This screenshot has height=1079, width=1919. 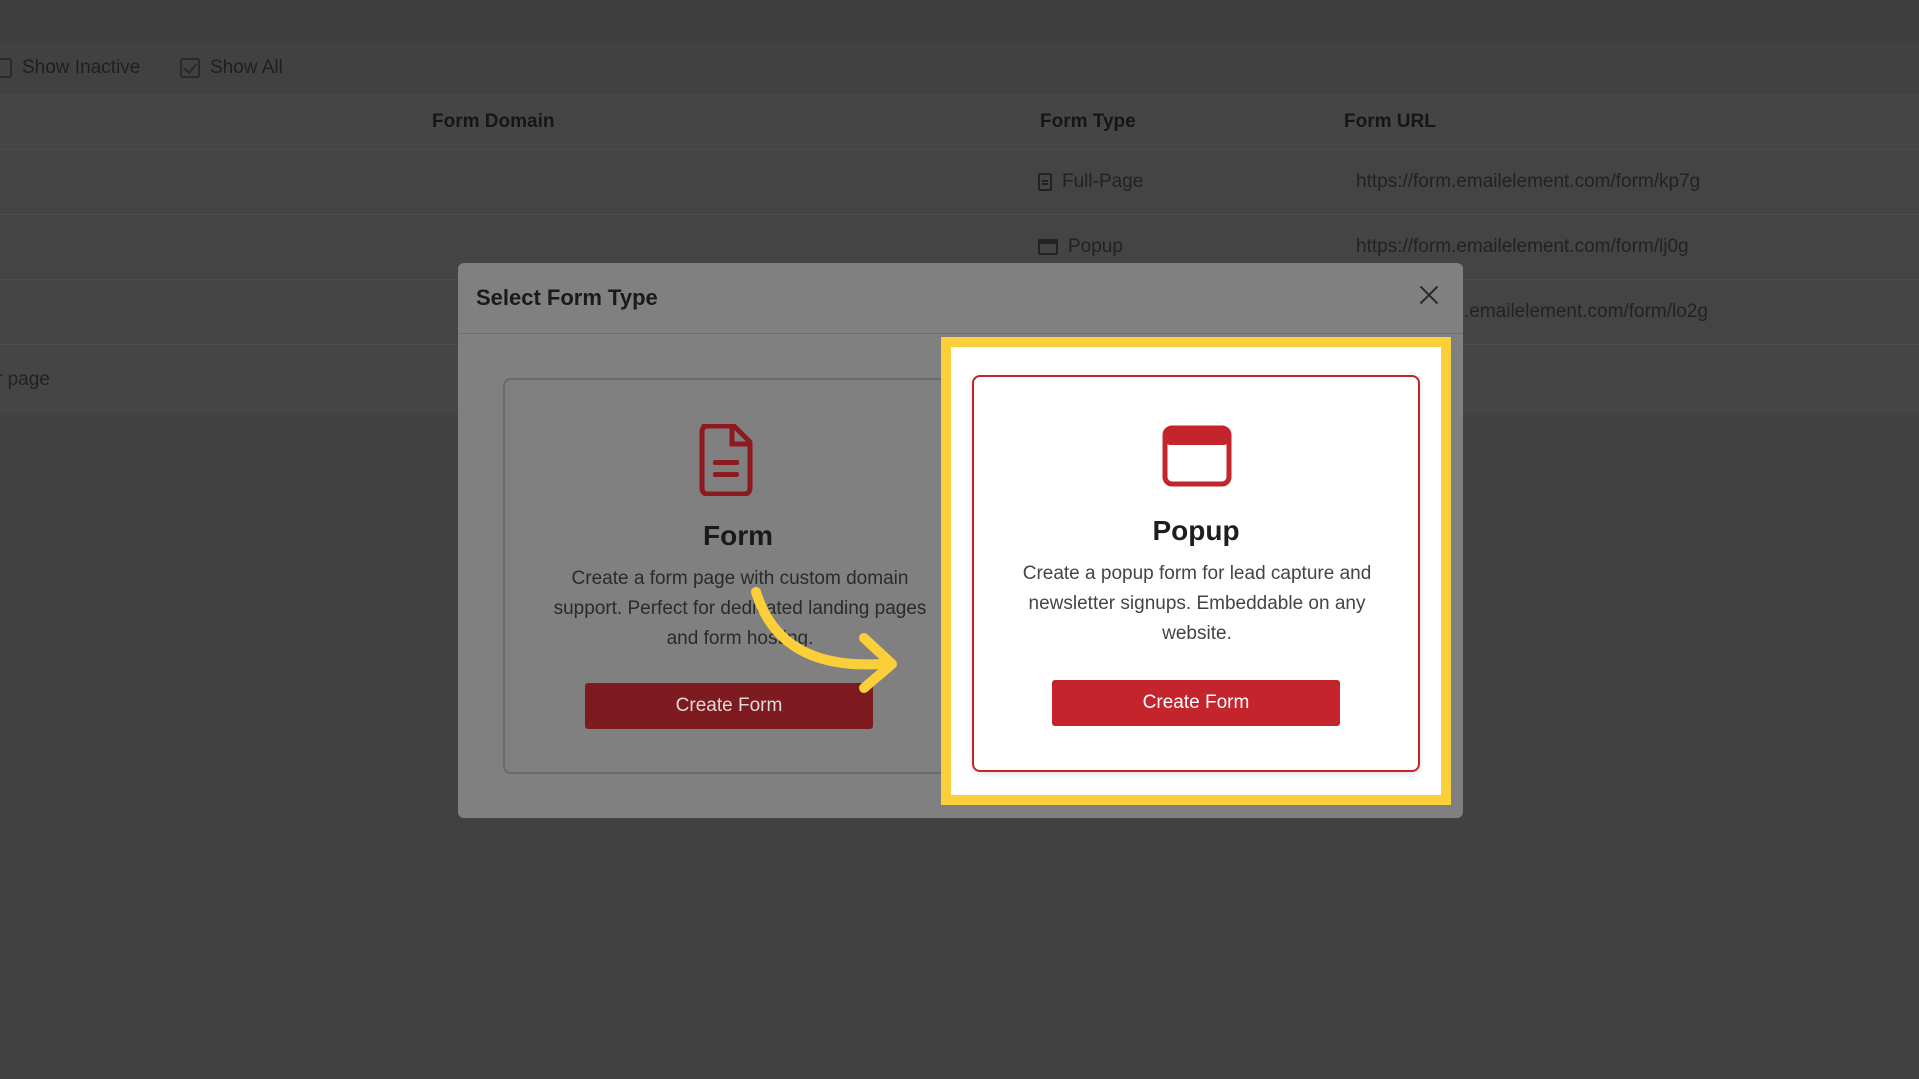 What do you see at coordinates (493, 122) in the screenshot?
I see `column-header-form-domain: Form Domain` at bounding box center [493, 122].